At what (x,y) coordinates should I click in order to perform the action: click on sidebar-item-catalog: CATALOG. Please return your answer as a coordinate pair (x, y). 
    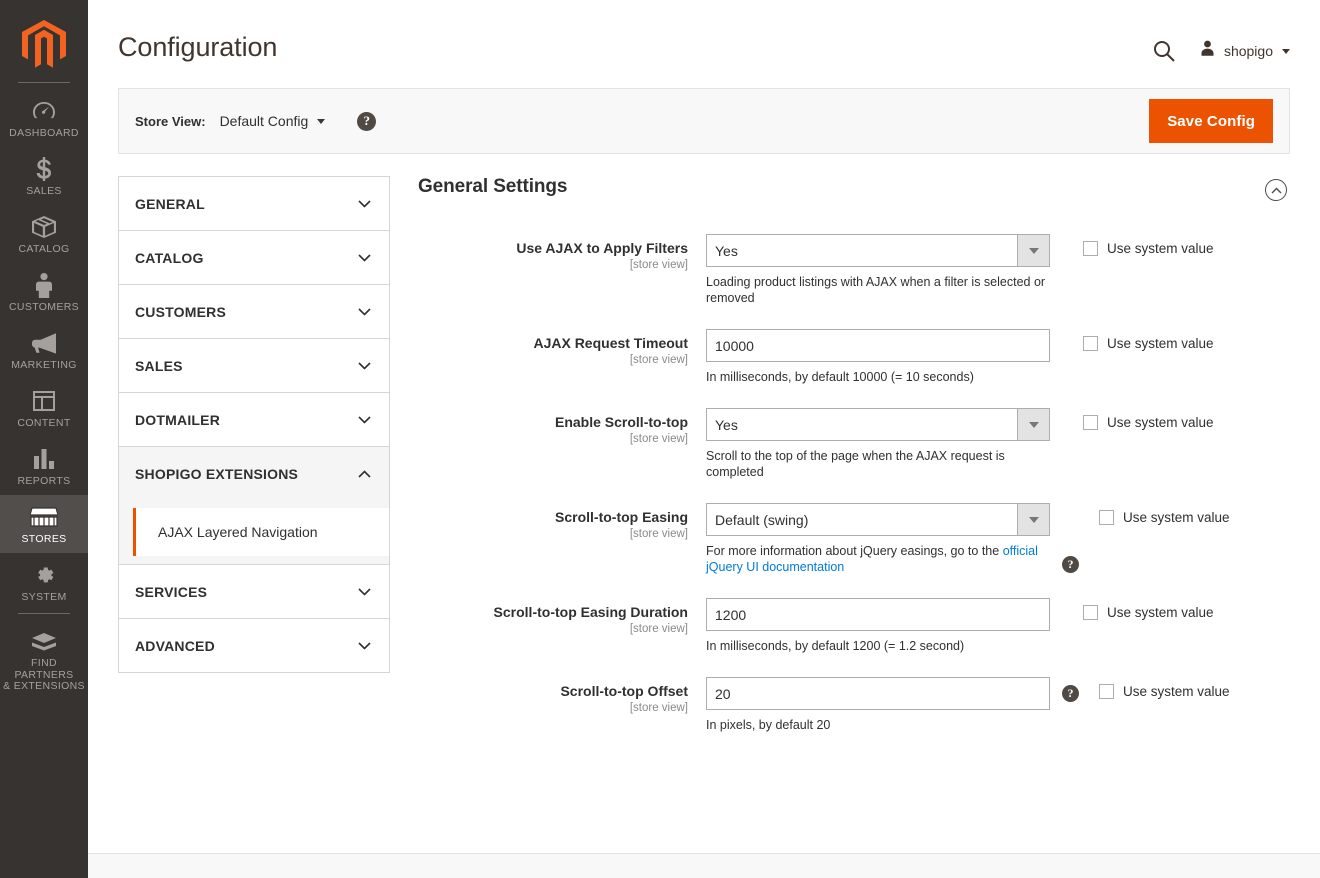
    Looking at the image, I should click on (44, 234).